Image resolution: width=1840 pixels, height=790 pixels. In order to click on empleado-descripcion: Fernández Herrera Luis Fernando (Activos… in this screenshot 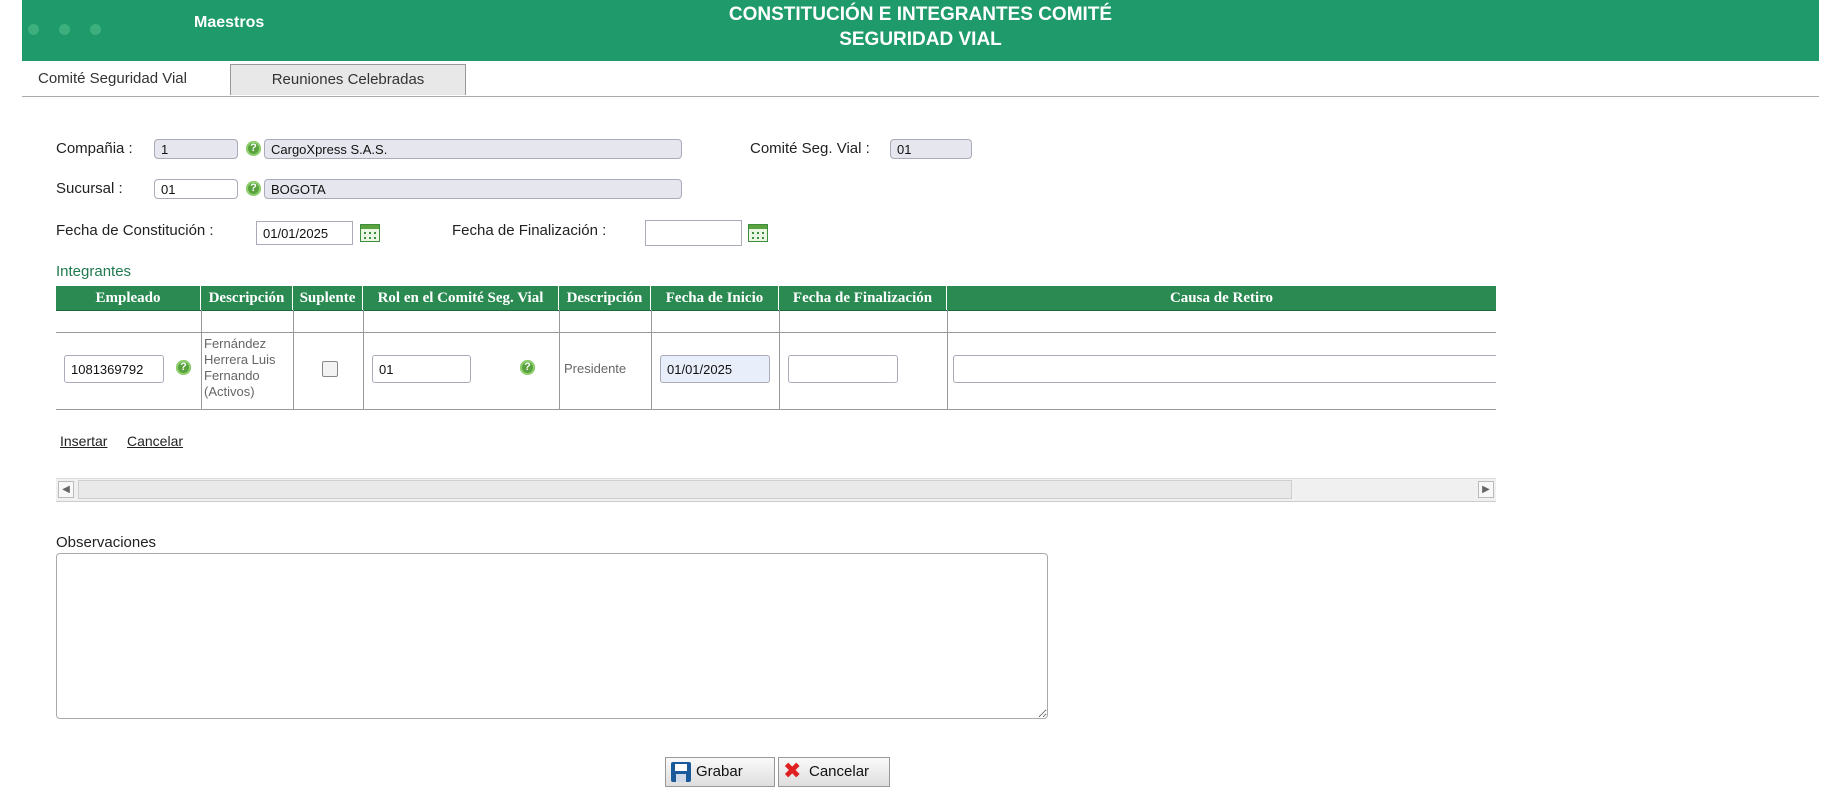, I will do `click(240, 367)`.